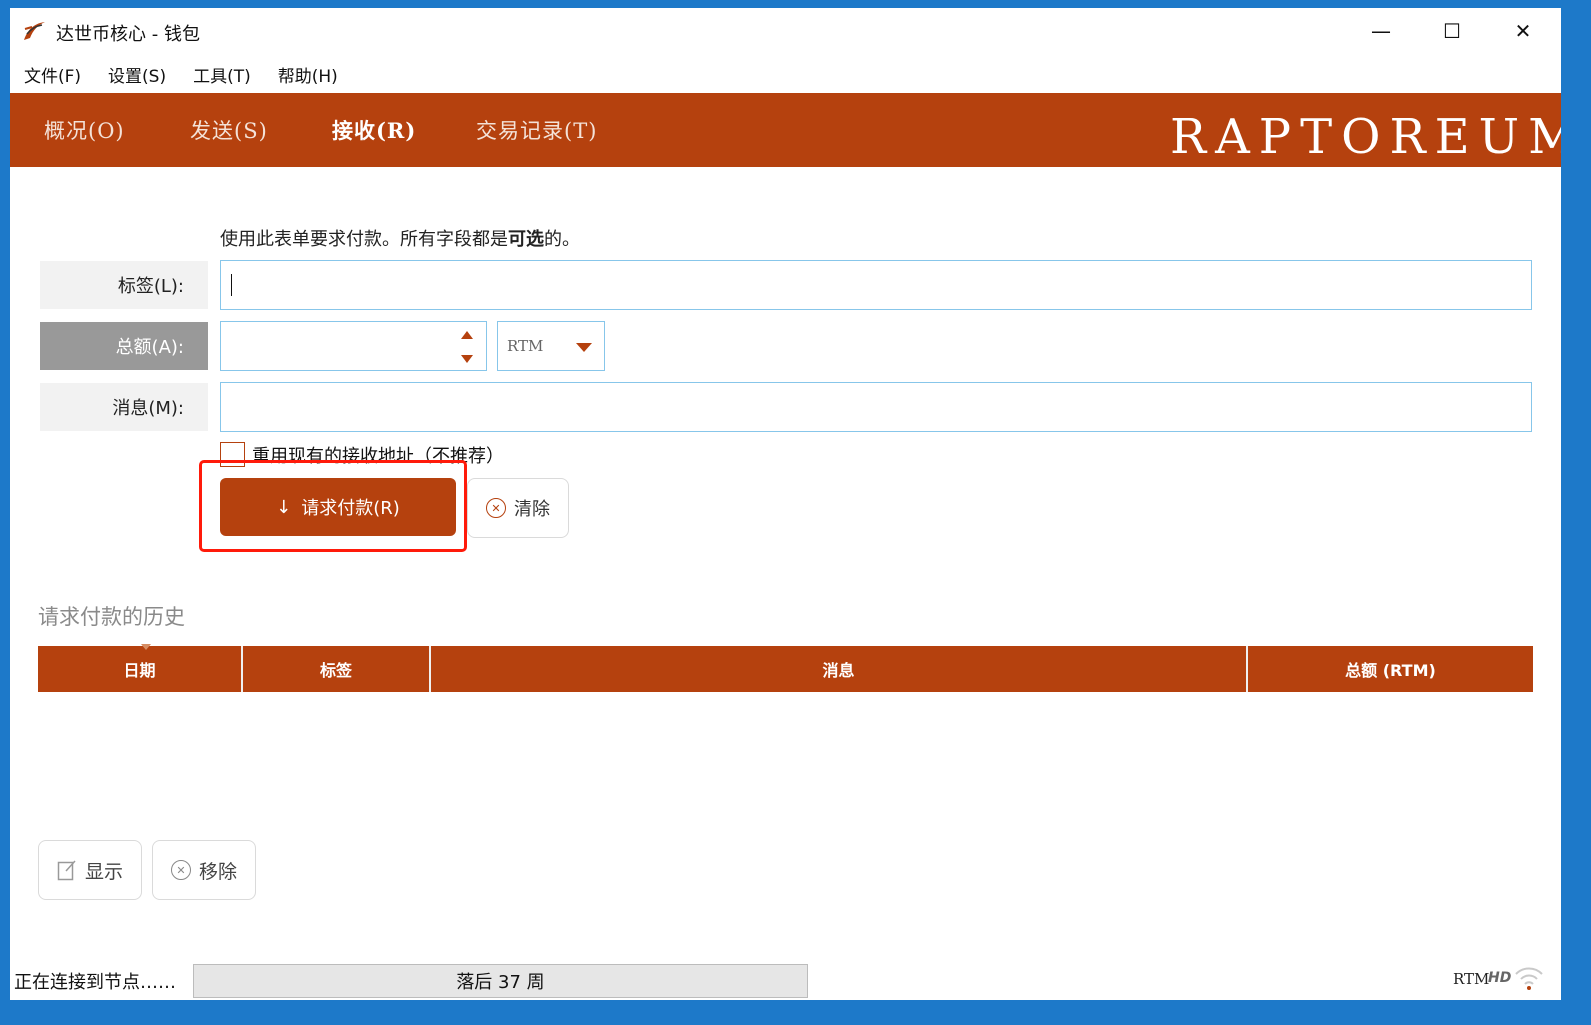 The height and width of the screenshot is (1025, 1591). What do you see at coordinates (111, 617) in the screenshot?
I see `history-title: 请求付款的历史` at bounding box center [111, 617].